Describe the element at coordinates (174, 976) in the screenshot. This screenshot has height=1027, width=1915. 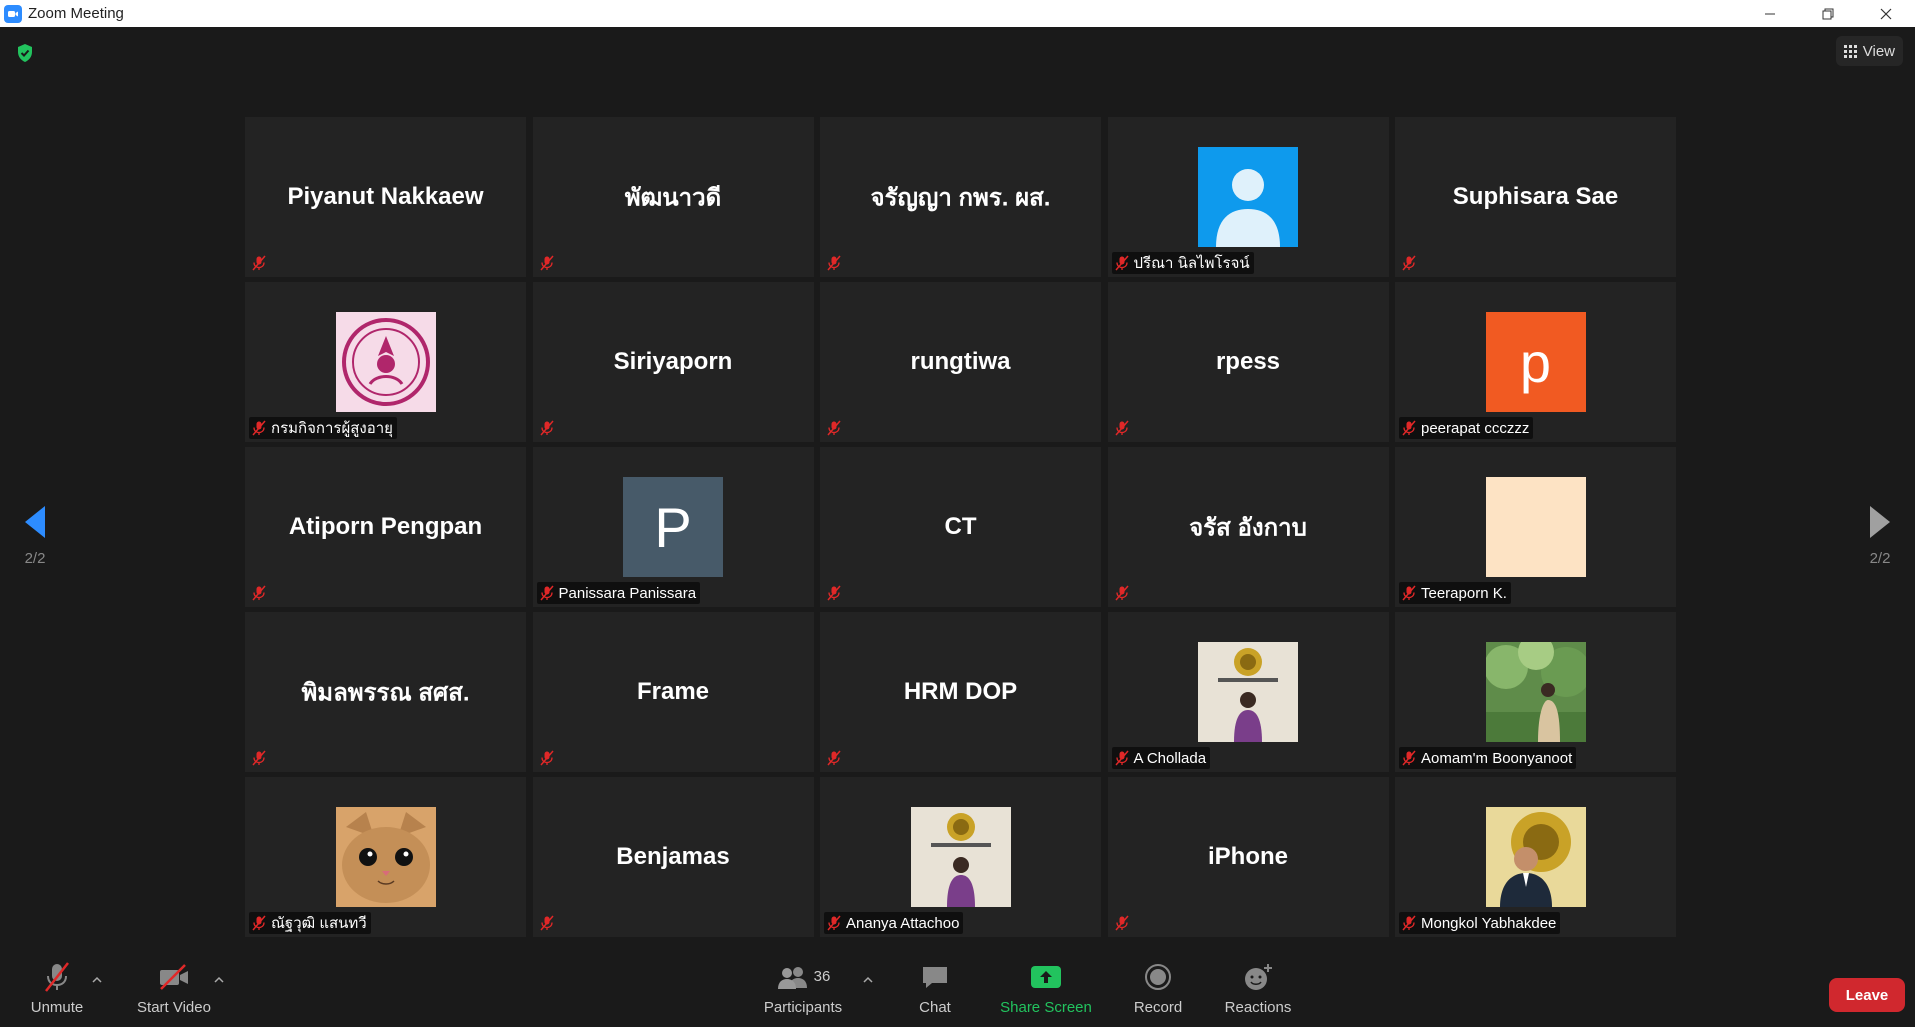
I see `video-off-icon` at that location.